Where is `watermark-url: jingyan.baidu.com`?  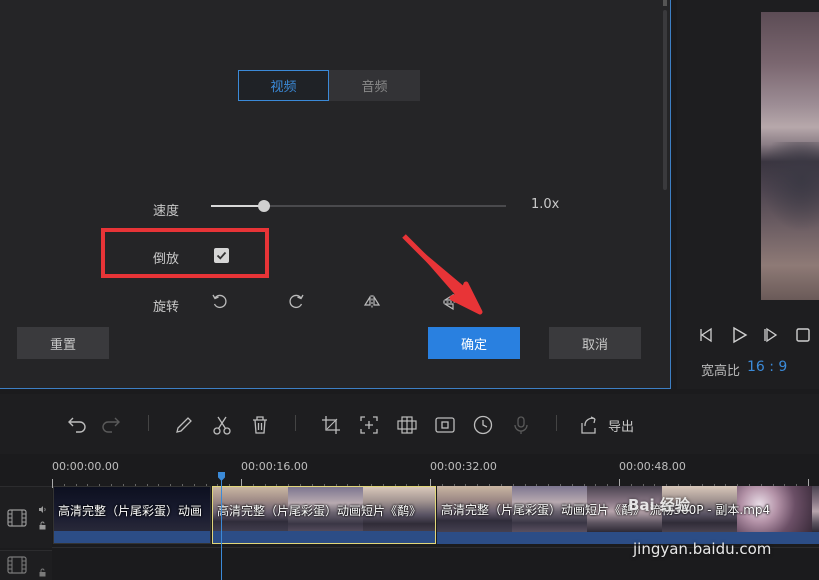 watermark-url: jingyan.baidu.com is located at coordinates (702, 549).